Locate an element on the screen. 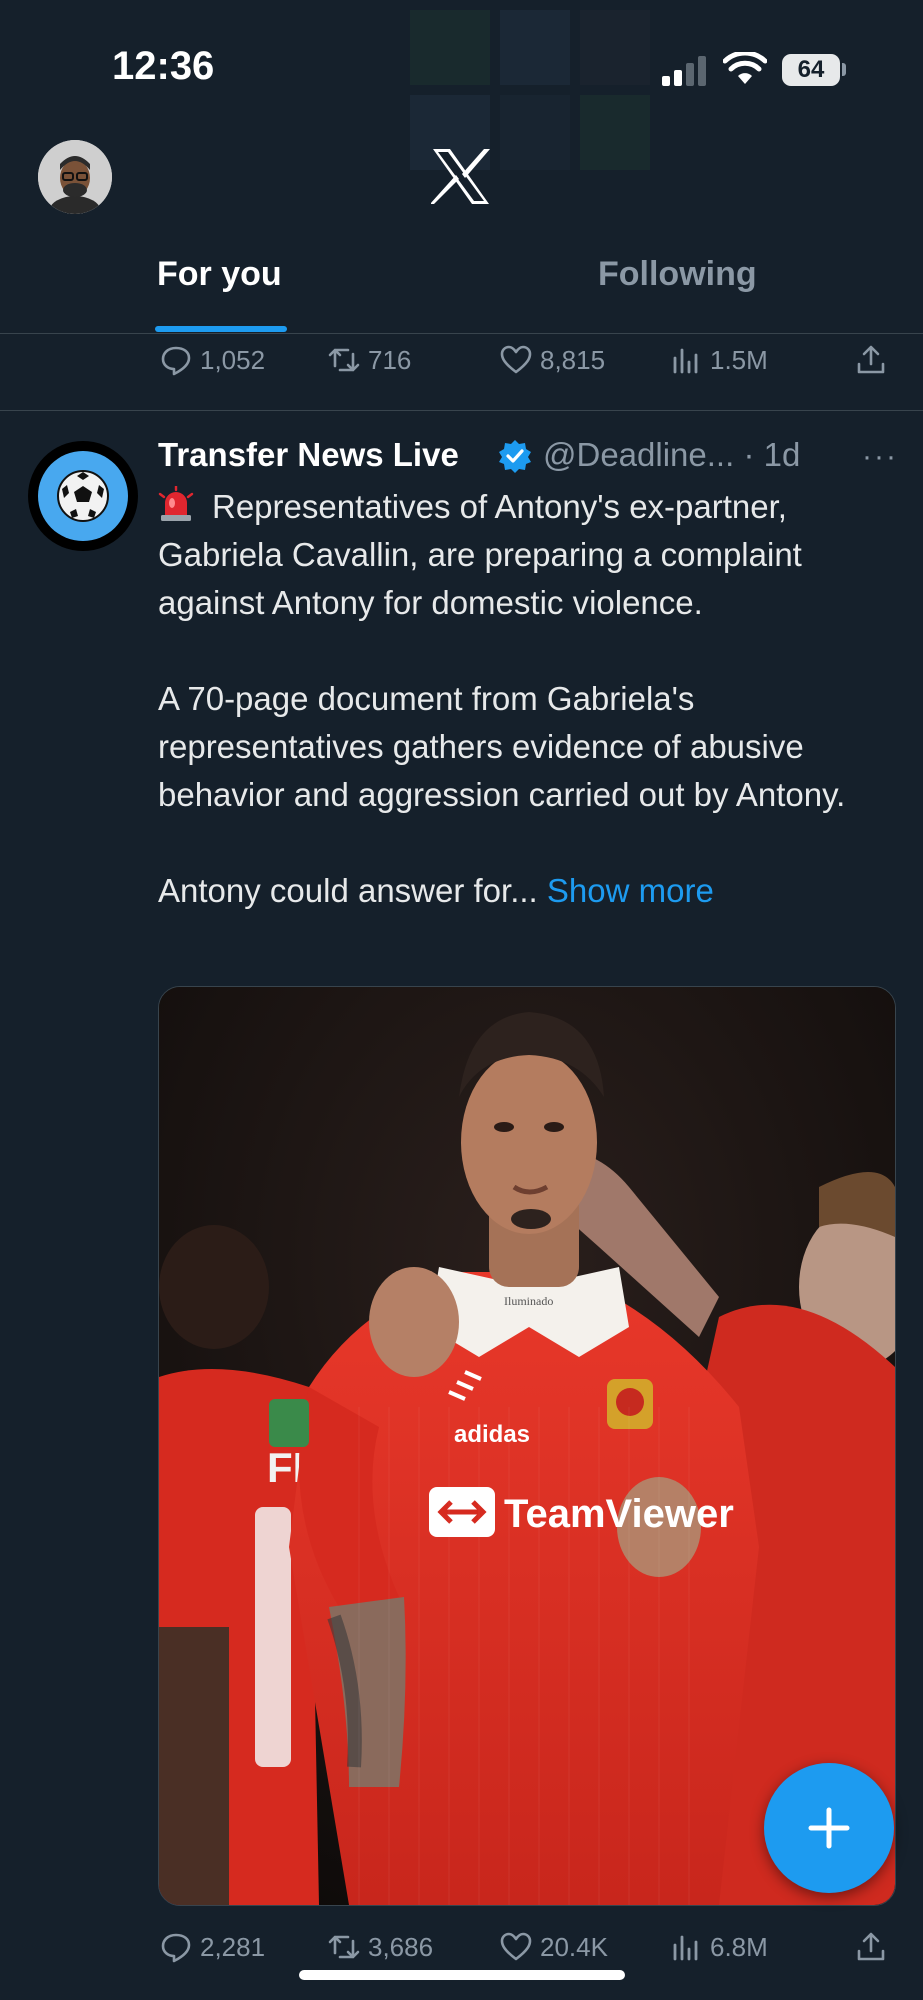 Image resolution: width=923 pixels, height=2000 pixels. tweet-paragraph-3: Antony could answer for... Show more is located at coordinates (528, 891).